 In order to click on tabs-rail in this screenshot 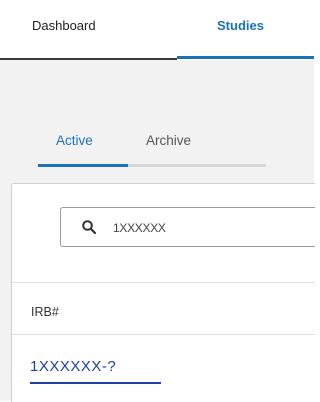, I will do `click(152, 165)`.